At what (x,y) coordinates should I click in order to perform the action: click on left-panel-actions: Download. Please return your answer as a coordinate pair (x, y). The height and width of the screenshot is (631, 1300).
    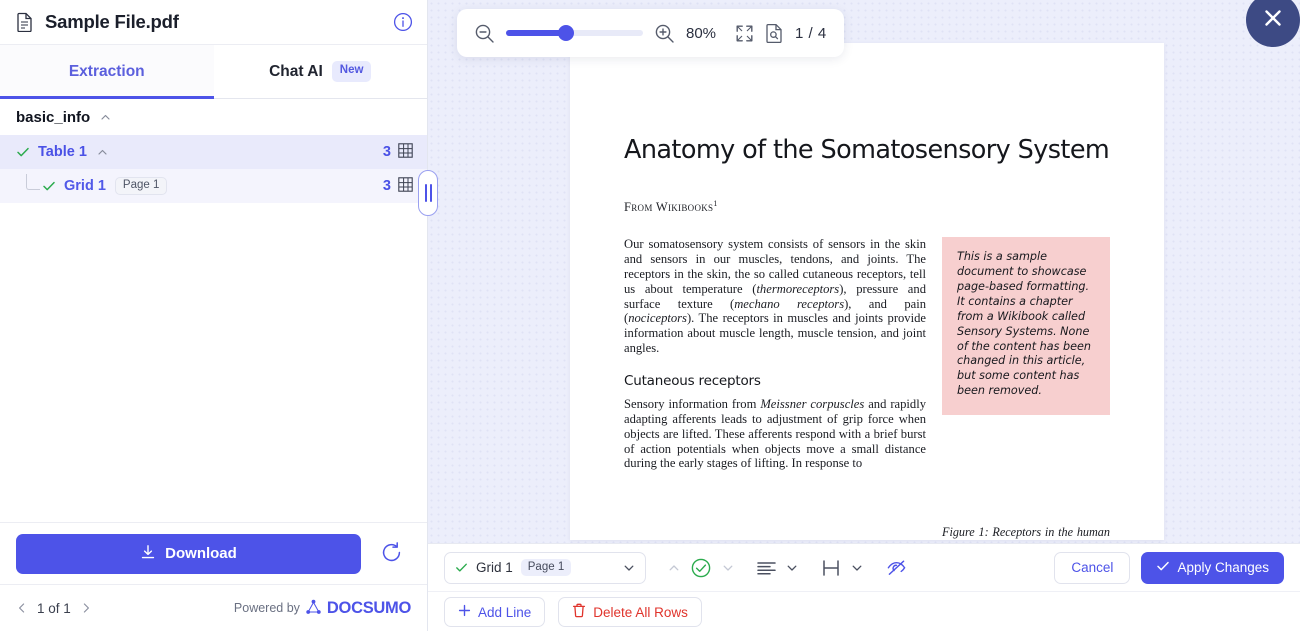
    Looking at the image, I should click on (213, 553).